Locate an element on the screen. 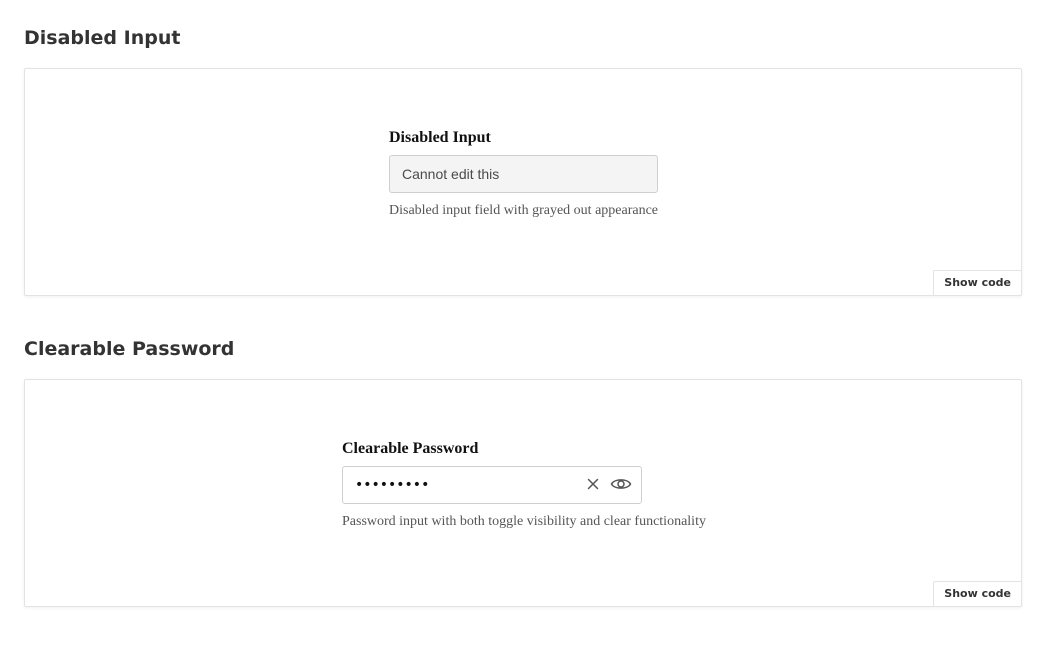  password-input is located at coordinates (458, 485).